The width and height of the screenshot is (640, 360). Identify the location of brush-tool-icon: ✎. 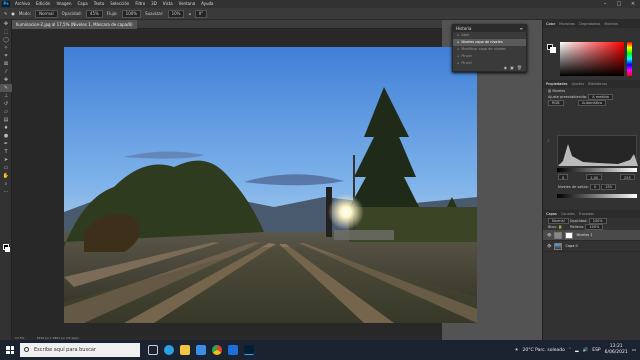
(5, 13).